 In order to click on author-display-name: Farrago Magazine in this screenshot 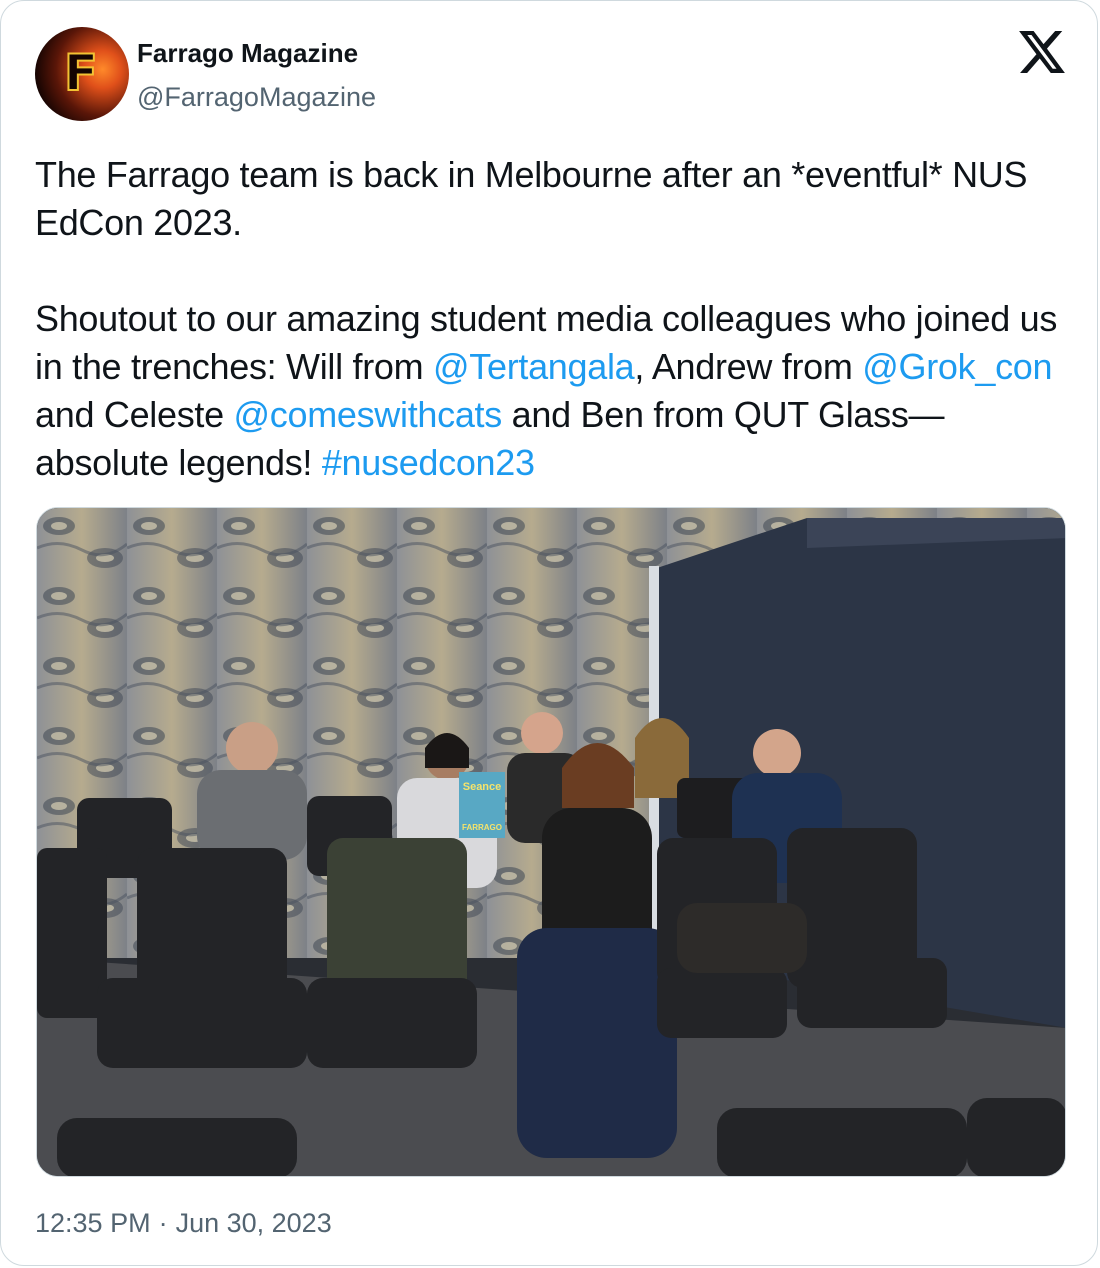, I will do `click(247, 53)`.